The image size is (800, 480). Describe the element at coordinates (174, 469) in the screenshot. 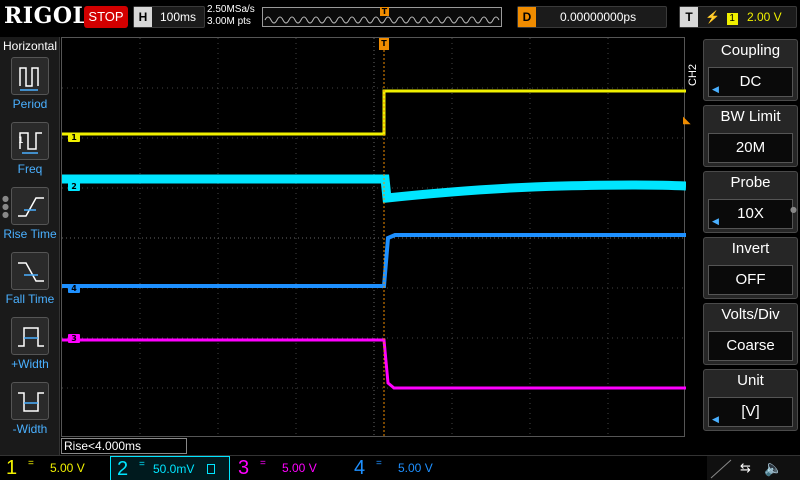

I see `ch2-scale: 50.0mV` at that location.